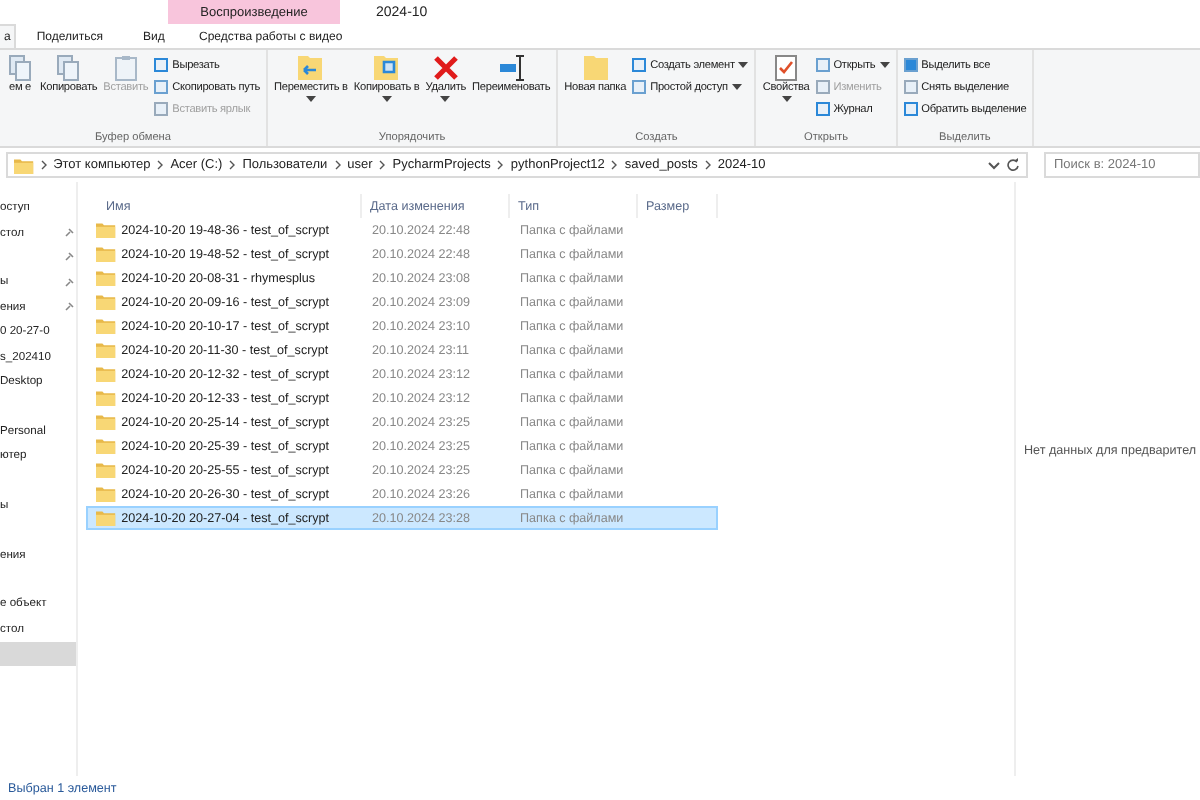 The image size is (1200, 800). Describe the element at coordinates (511, 68) in the screenshot. I see `rename-icon` at that location.